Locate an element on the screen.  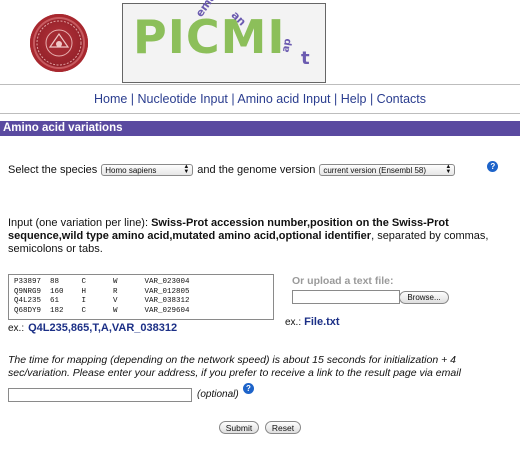
example-file: ex.: File.txt is located at coordinates (312, 322).